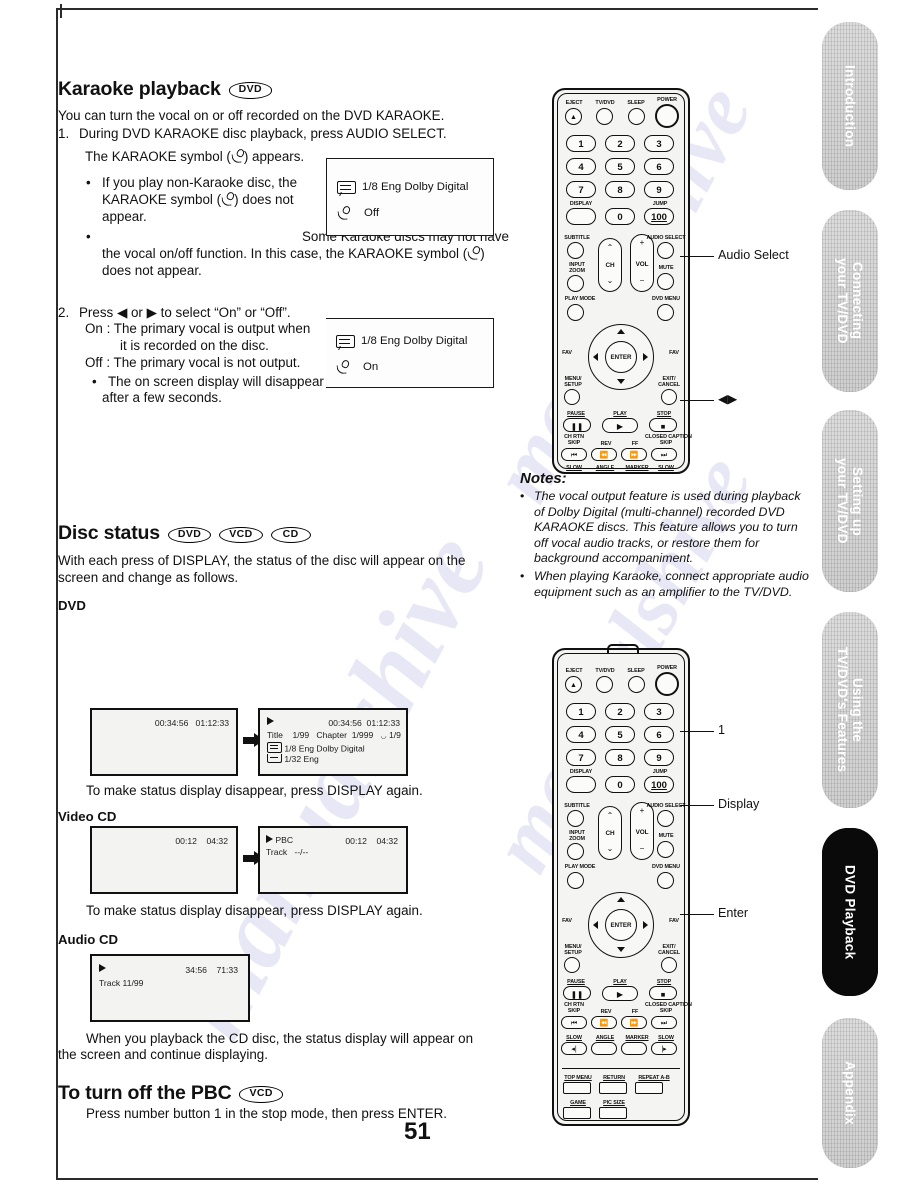 The image size is (918, 1188). Describe the element at coordinates (577, 1088) in the screenshot. I see `top-menu-button` at that location.